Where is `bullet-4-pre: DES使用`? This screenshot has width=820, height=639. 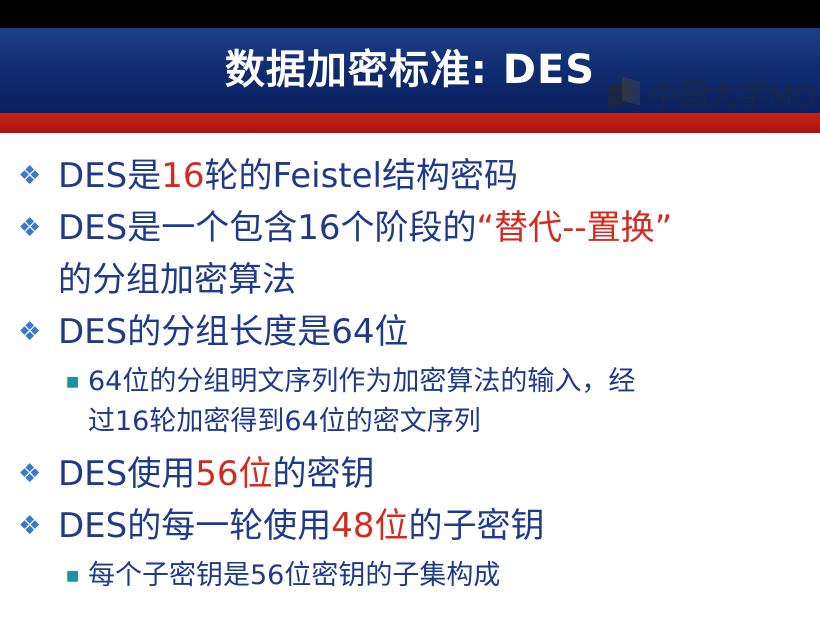 bullet-4-pre: DES使用 is located at coordinates (127, 474).